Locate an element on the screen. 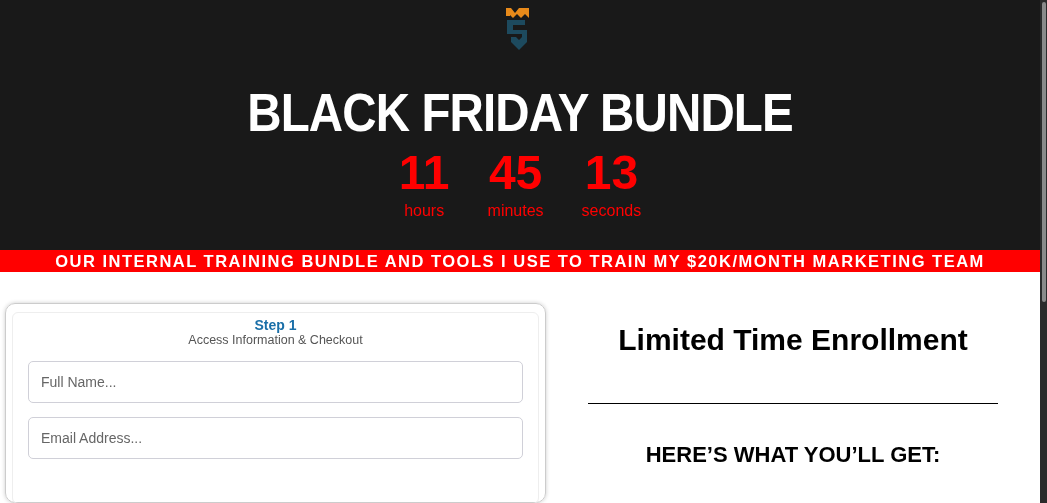 The height and width of the screenshot is (503, 1047). offer-heading: Limited Time Enrollment is located at coordinates (793, 340).